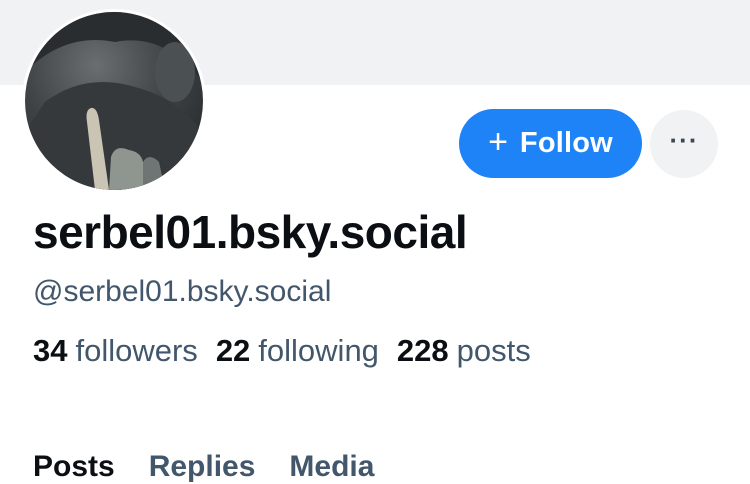  What do you see at coordinates (233, 350) in the screenshot?
I see `following-count: 22` at bounding box center [233, 350].